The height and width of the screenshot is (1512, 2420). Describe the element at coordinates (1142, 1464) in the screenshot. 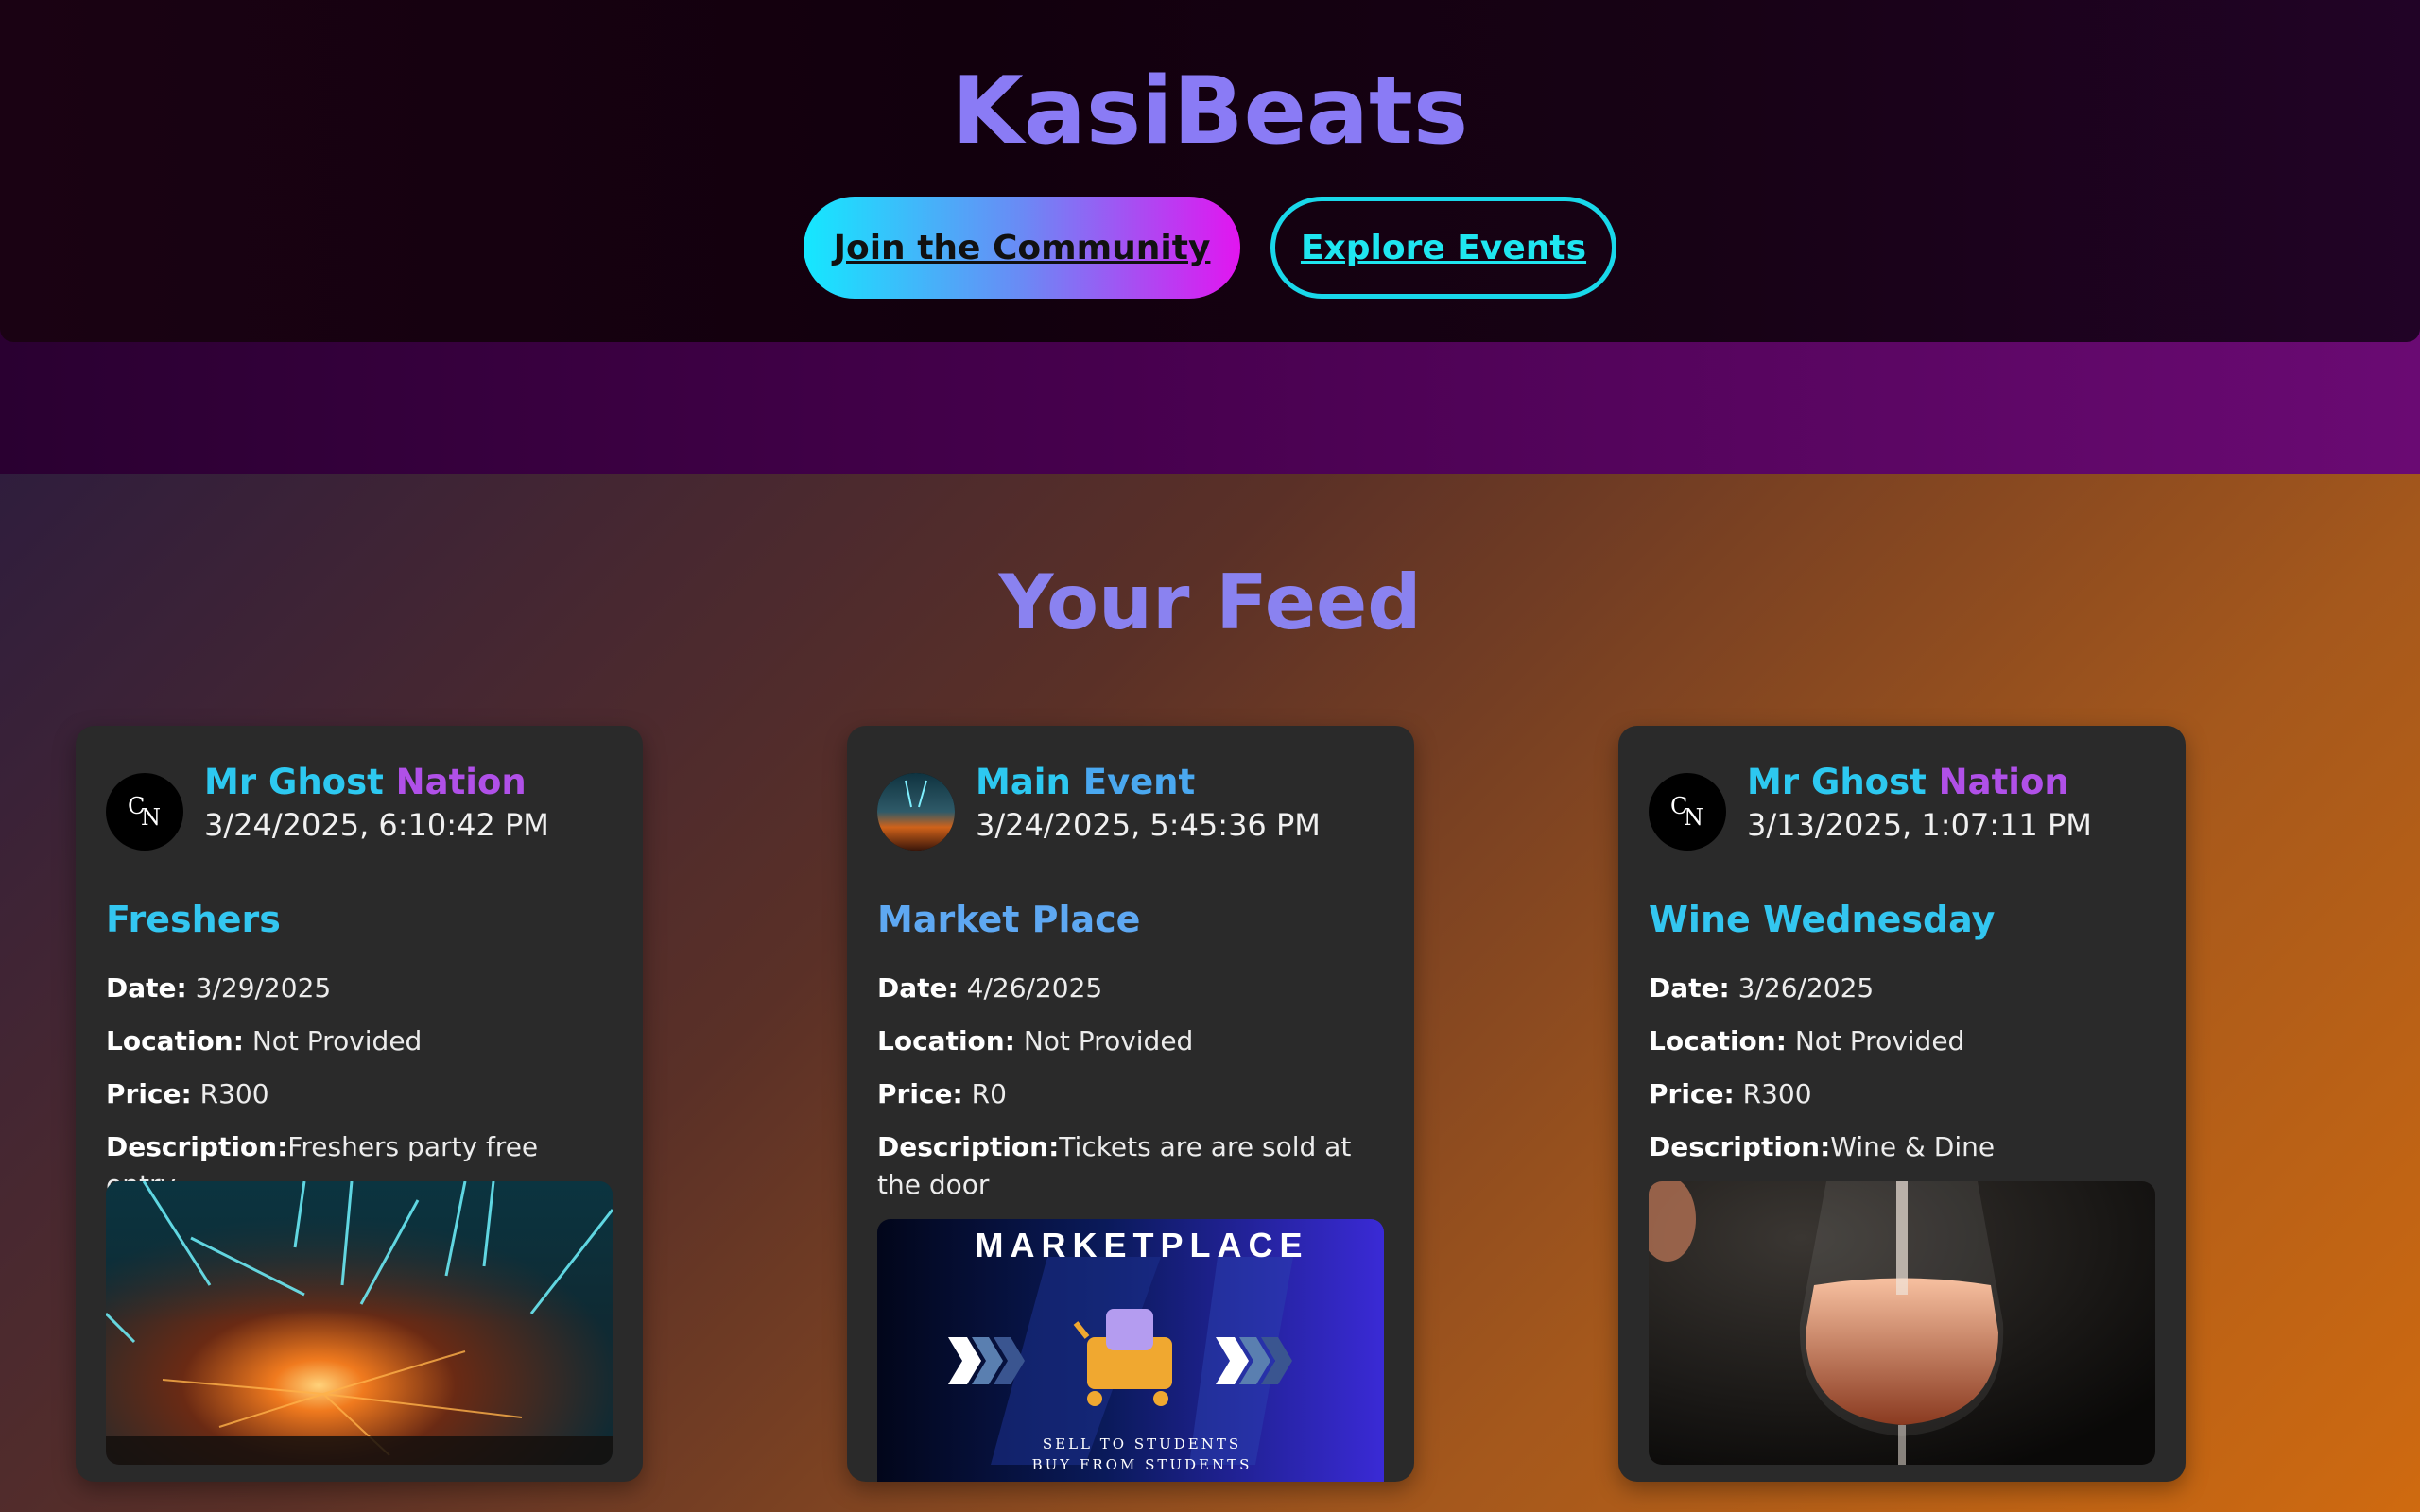

I see `marketplace-line2: BUY FROM STUDENTS` at that location.